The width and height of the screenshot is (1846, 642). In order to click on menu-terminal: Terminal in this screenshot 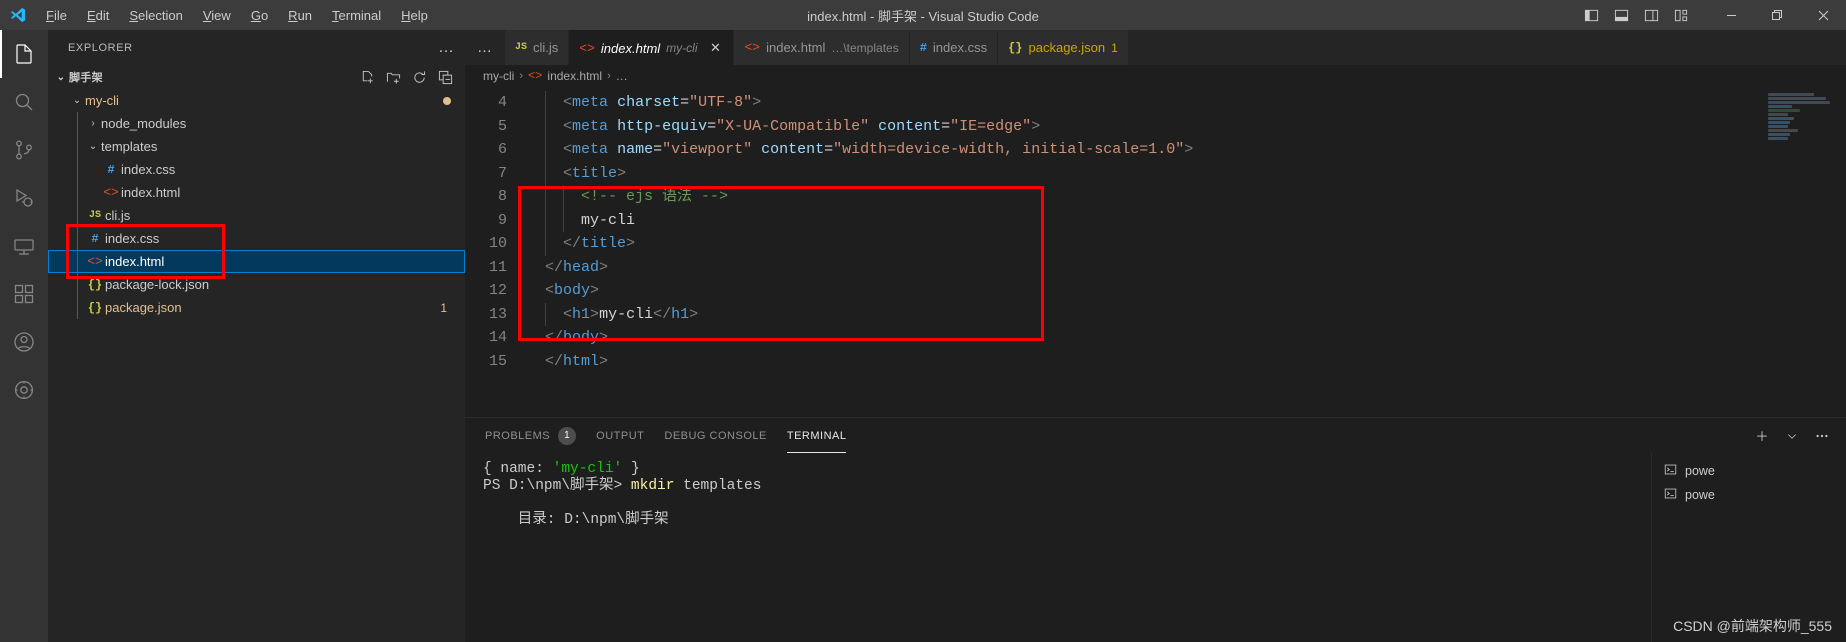, I will do `click(356, 15)`.